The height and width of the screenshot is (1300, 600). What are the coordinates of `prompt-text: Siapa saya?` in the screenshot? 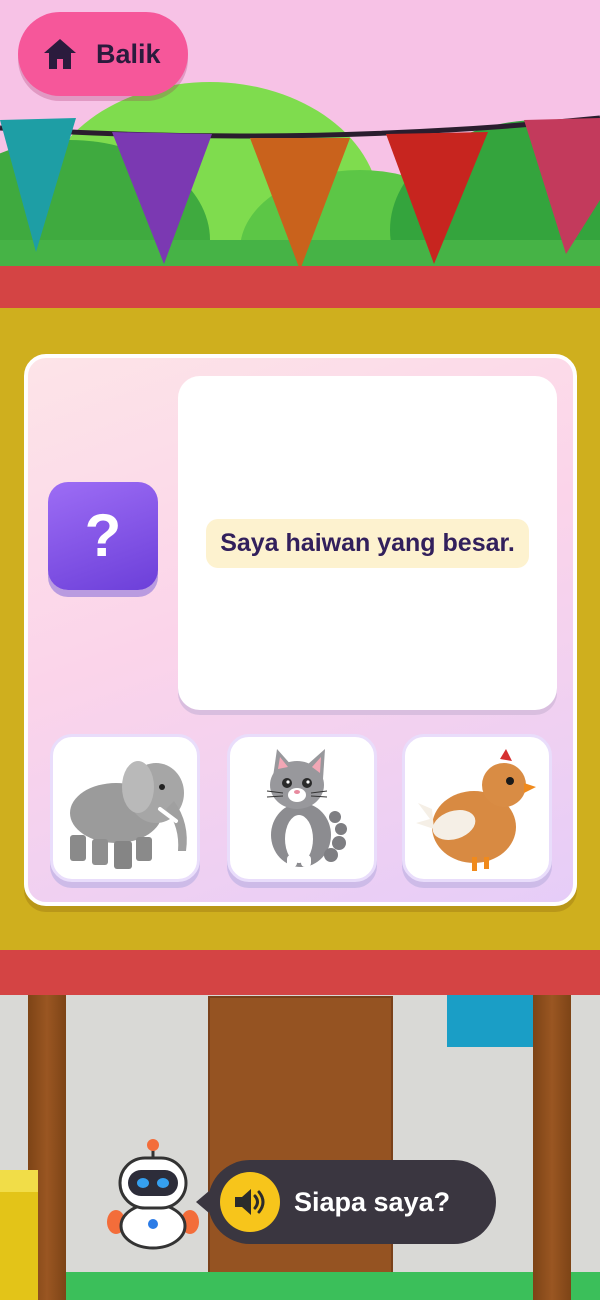 It's located at (372, 1201).